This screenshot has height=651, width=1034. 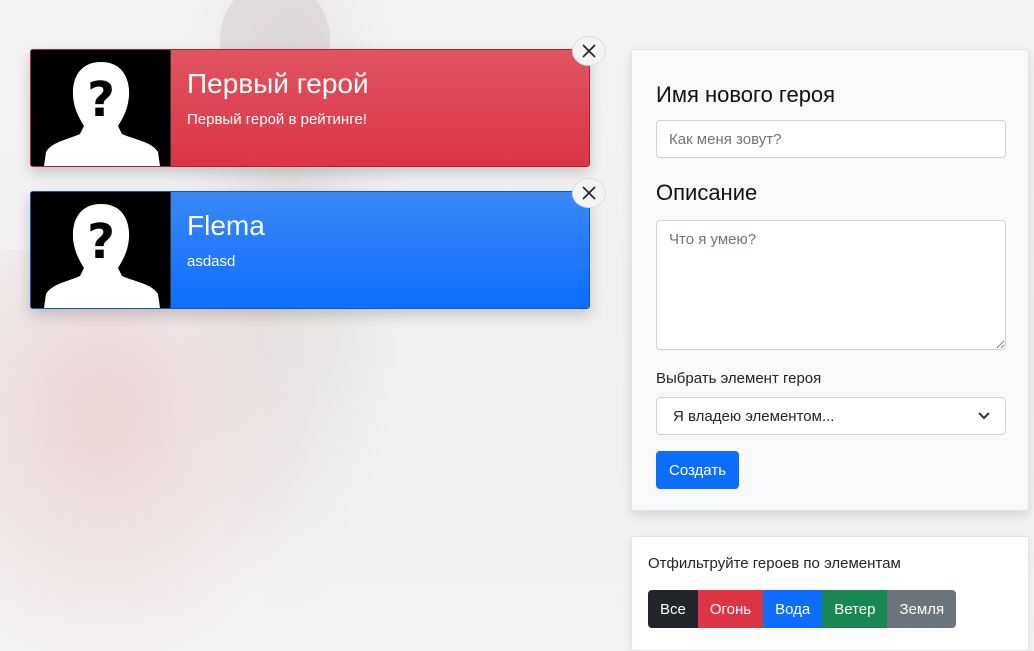 What do you see at coordinates (380, 108) in the screenshot?
I see `hero-body: Первый герой Первый герой в рейтинге!` at bounding box center [380, 108].